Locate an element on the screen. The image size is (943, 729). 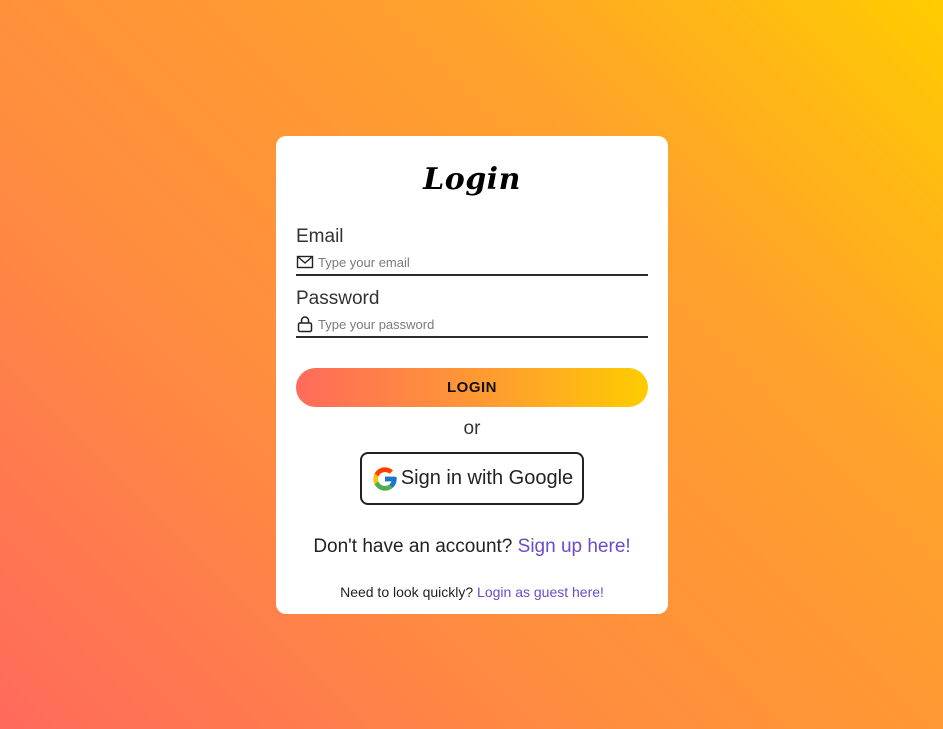
google-icon is located at coordinates (385, 478).